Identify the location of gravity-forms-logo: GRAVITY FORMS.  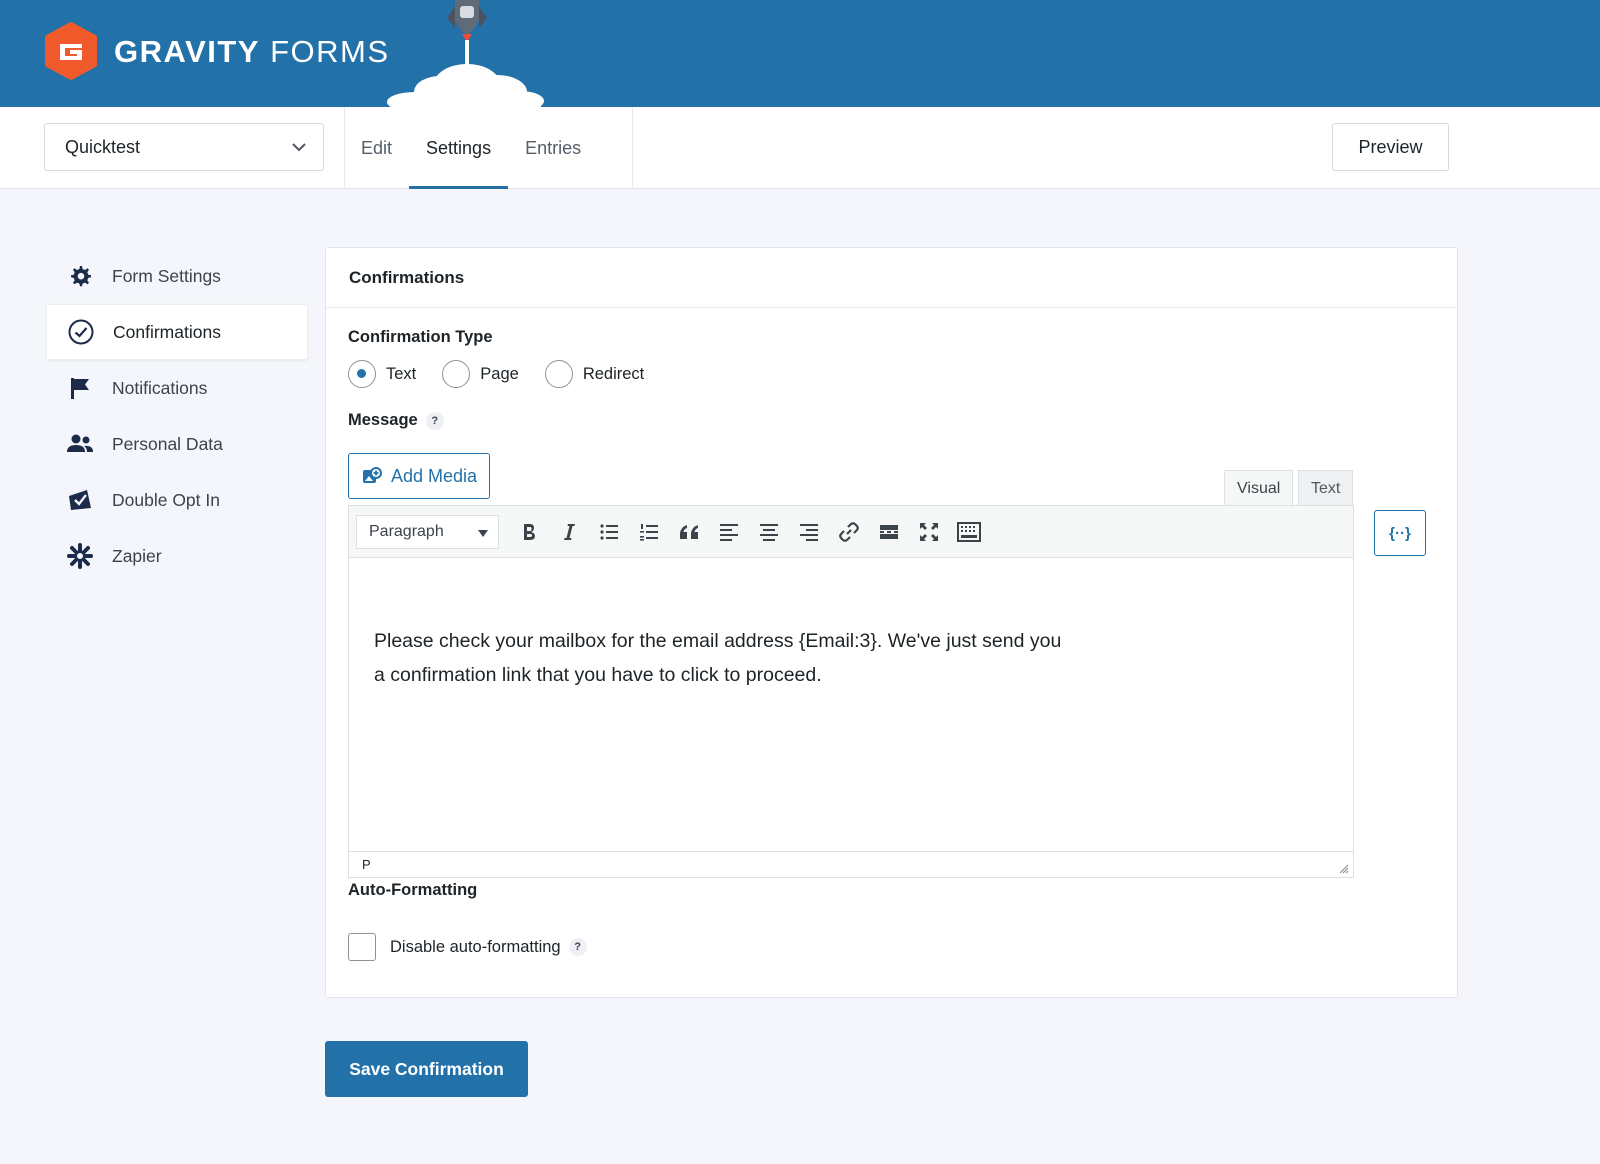
(217, 51).